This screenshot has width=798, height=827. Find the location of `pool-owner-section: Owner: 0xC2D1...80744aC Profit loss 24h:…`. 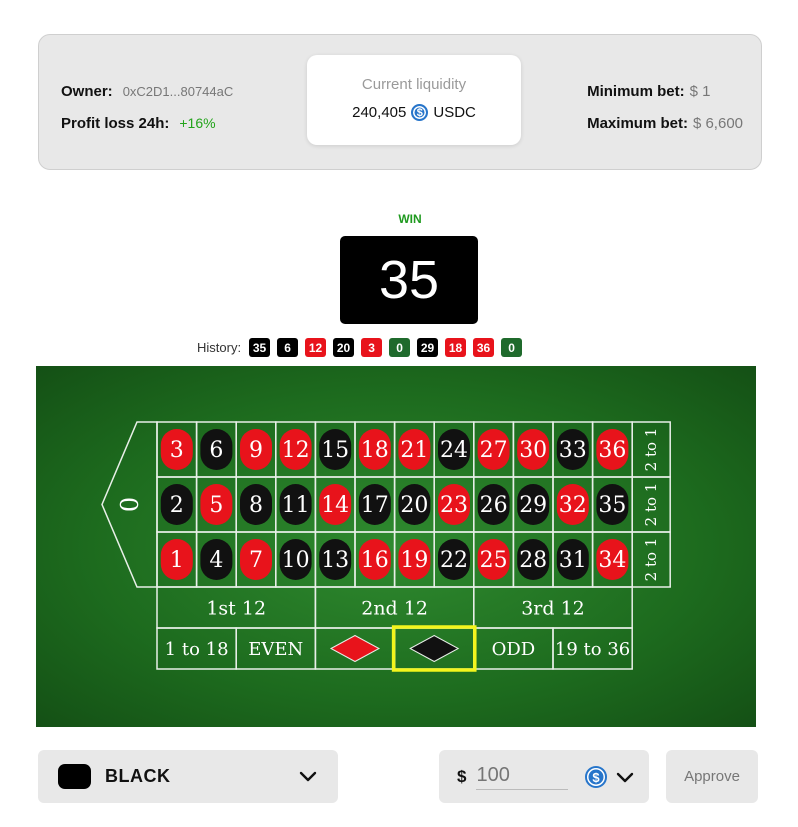

pool-owner-section: Owner: 0xC2D1...80744aC Profit loss 24h:… is located at coordinates (147, 107).